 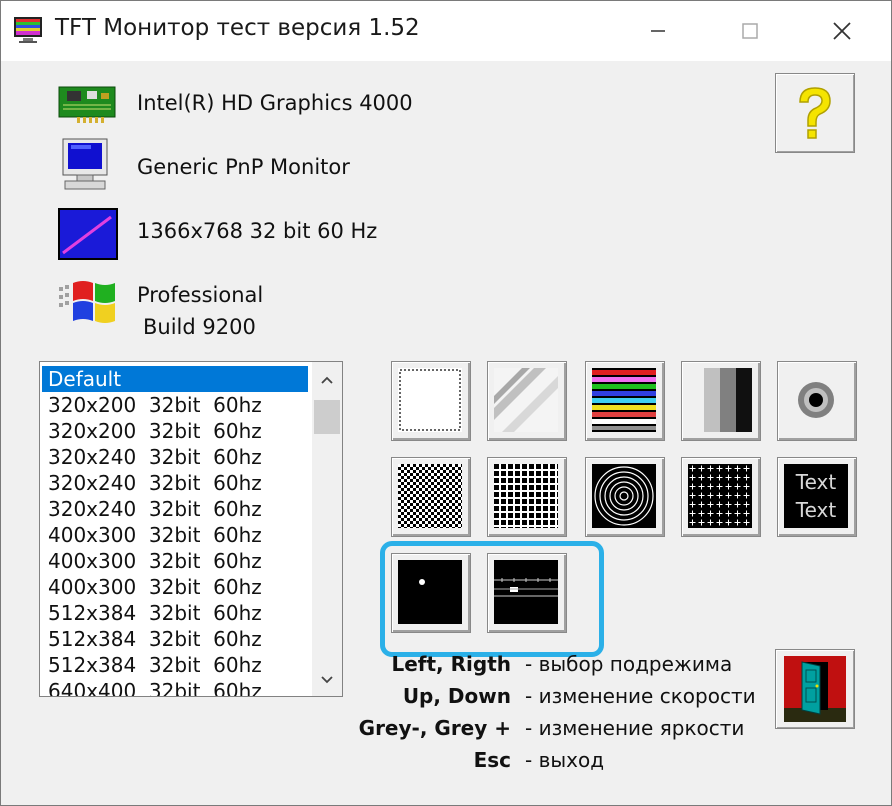 I want to click on key-description: - выбор подрежима, so click(x=629, y=664).